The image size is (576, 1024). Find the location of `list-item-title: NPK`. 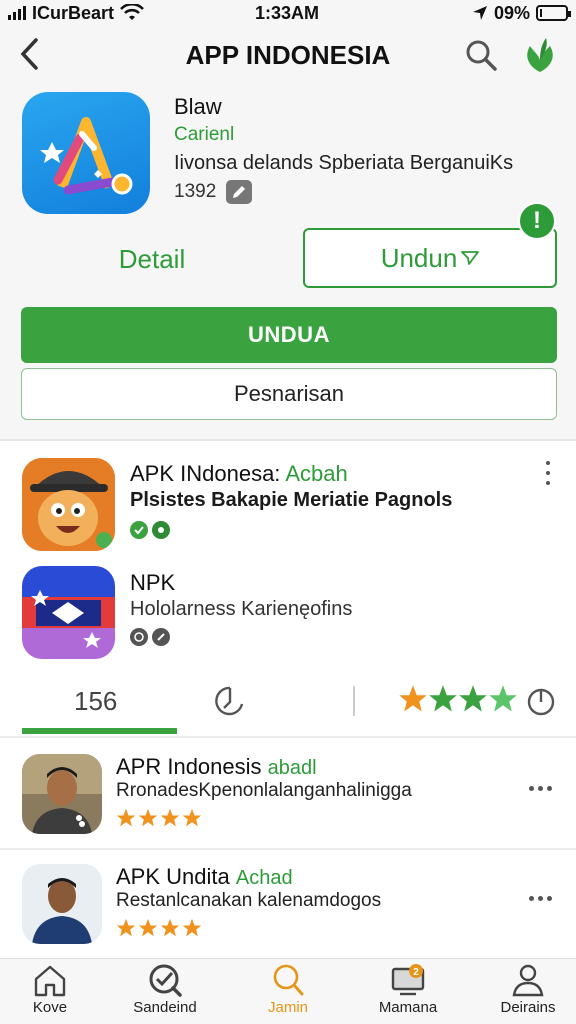

list-item-title: NPK is located at coordinates (153, 582).